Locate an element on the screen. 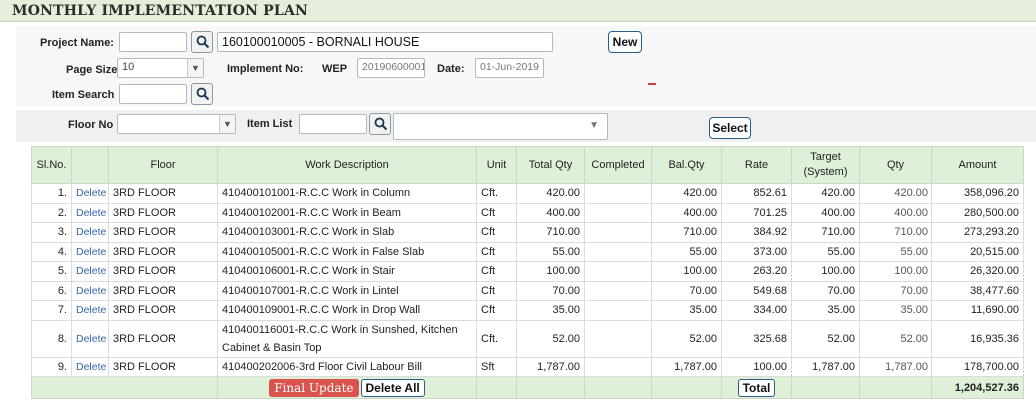 The height and width of the screenshot is (411, 1036). qty-input: 1,787.00 is located at coordinates (896, 366).